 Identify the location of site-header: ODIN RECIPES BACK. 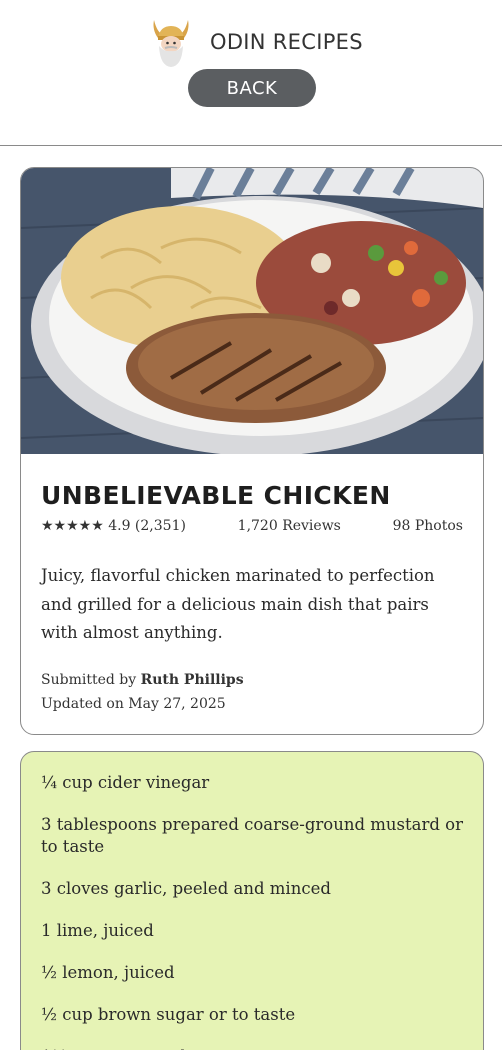
(251, 73).